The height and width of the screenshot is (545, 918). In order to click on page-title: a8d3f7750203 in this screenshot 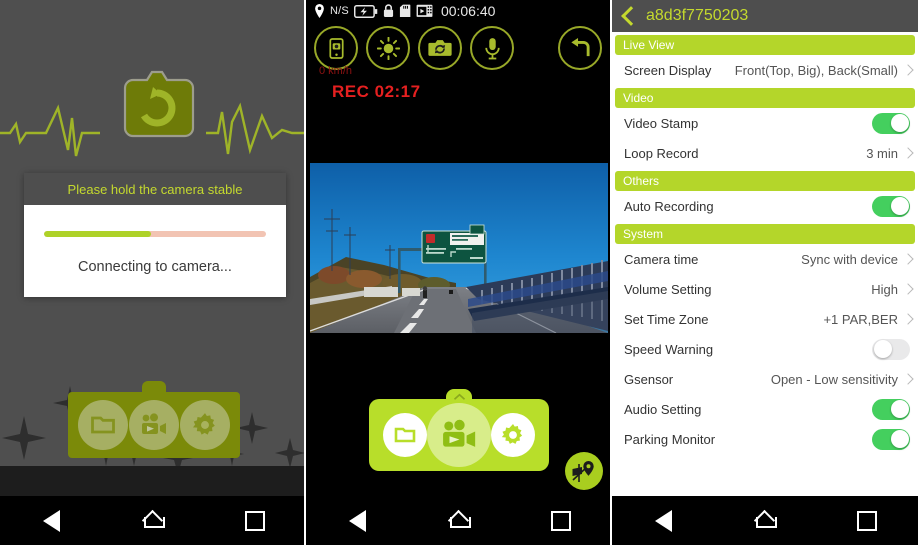, I will do `click(697, 15)`.